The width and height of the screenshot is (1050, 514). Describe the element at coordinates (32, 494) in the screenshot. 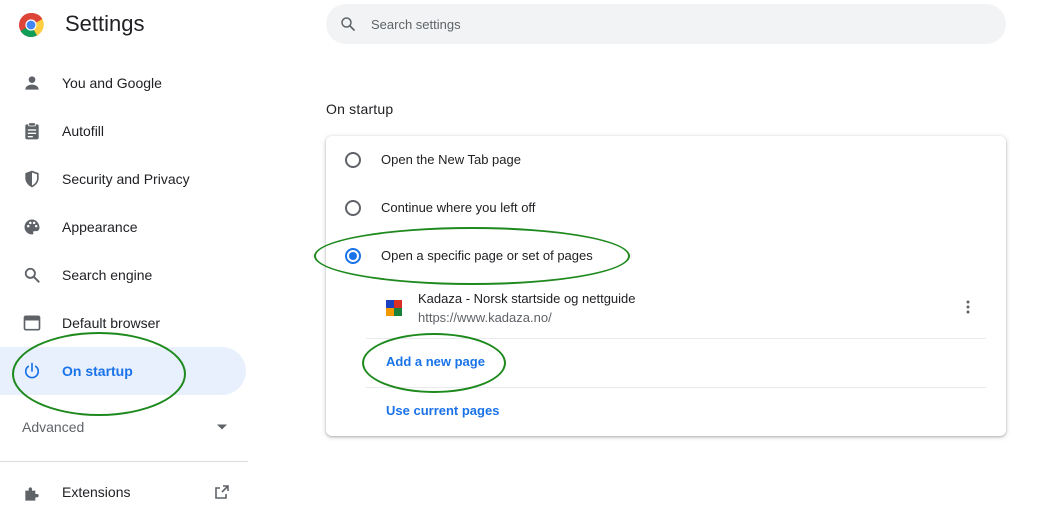

I see `puzzle-icon` at that location.